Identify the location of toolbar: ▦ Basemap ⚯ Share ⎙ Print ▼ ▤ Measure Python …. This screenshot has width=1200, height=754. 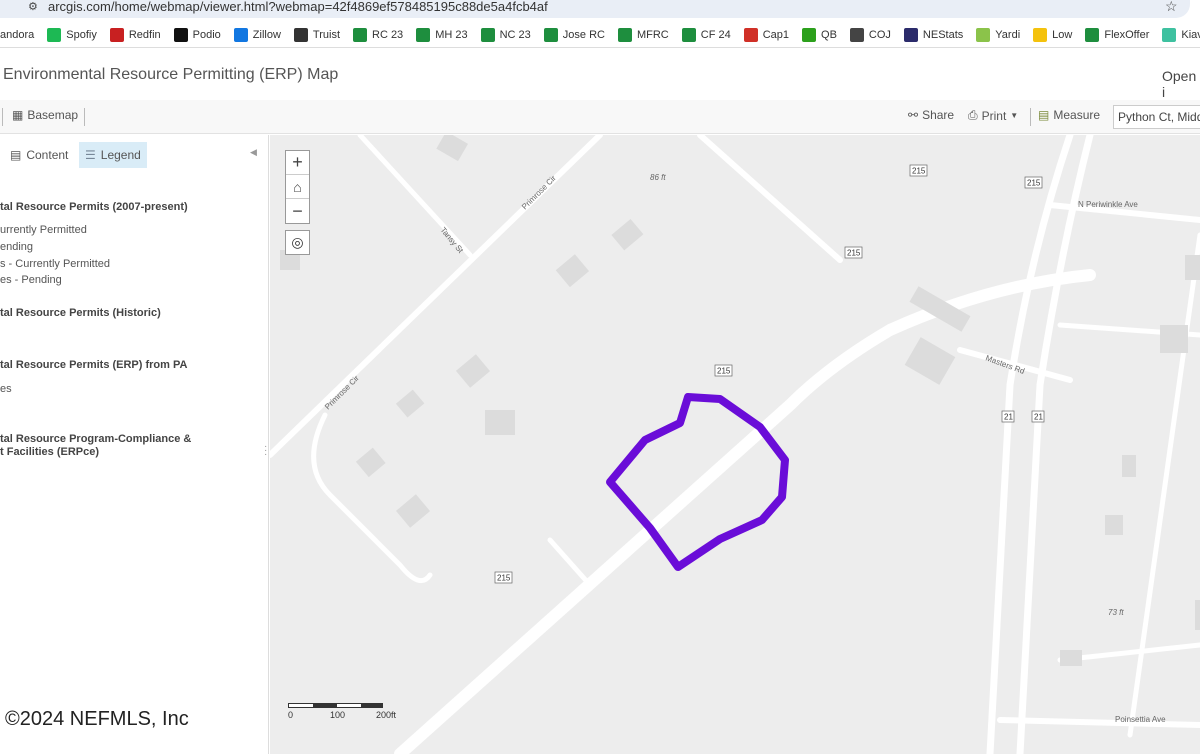
(600, 117).